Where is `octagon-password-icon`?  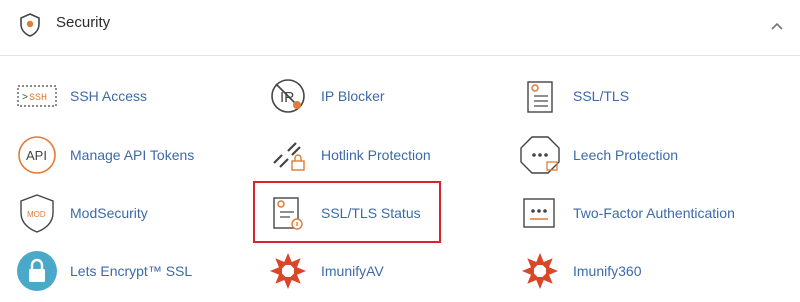 octagon-password-icon is located at coordinates (540, 155).